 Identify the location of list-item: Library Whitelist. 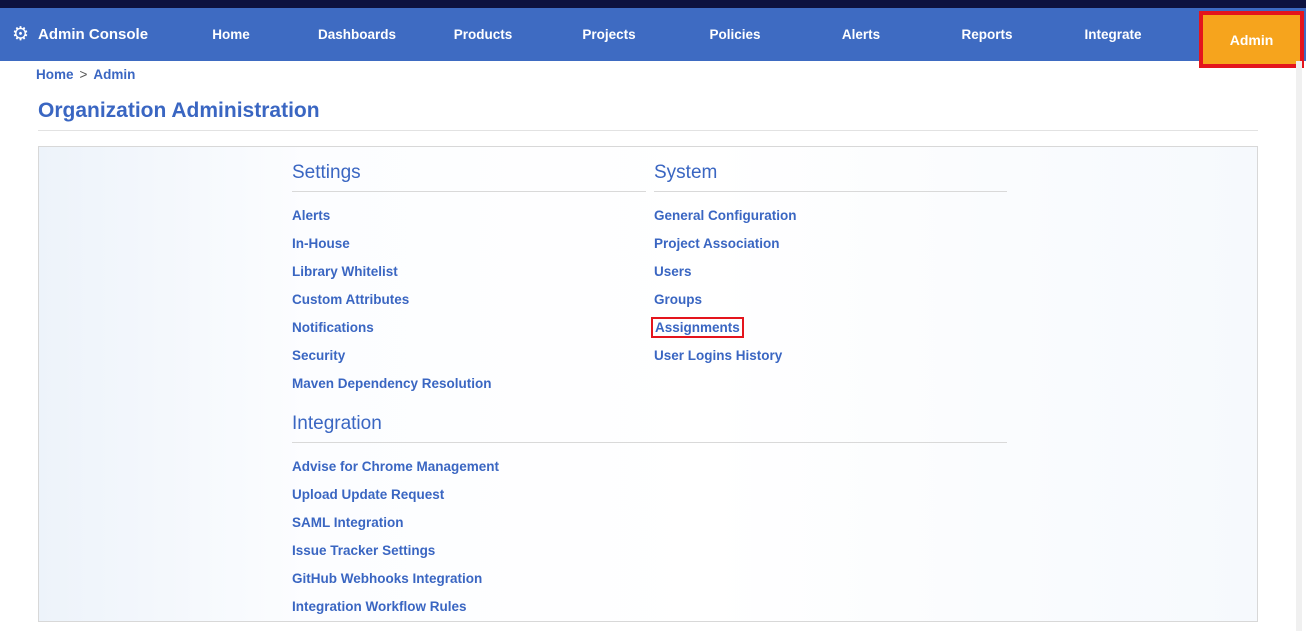
(469, 272).